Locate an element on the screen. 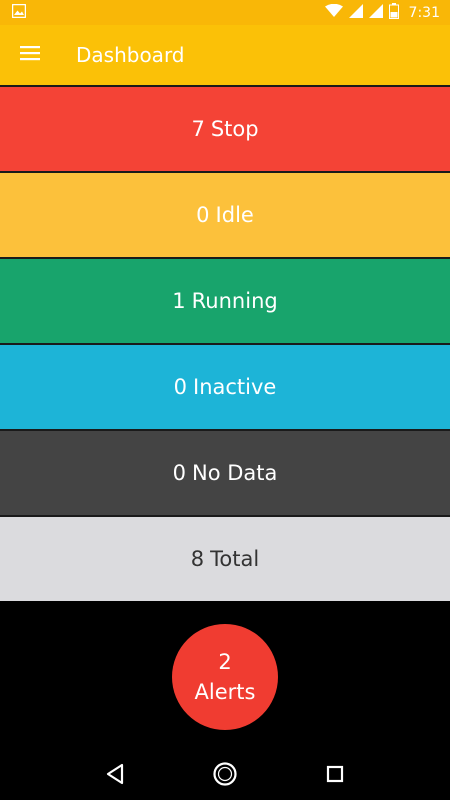 This screenshot has height=800, width=450. system-nav-bar is located at coordinates (225, 776).